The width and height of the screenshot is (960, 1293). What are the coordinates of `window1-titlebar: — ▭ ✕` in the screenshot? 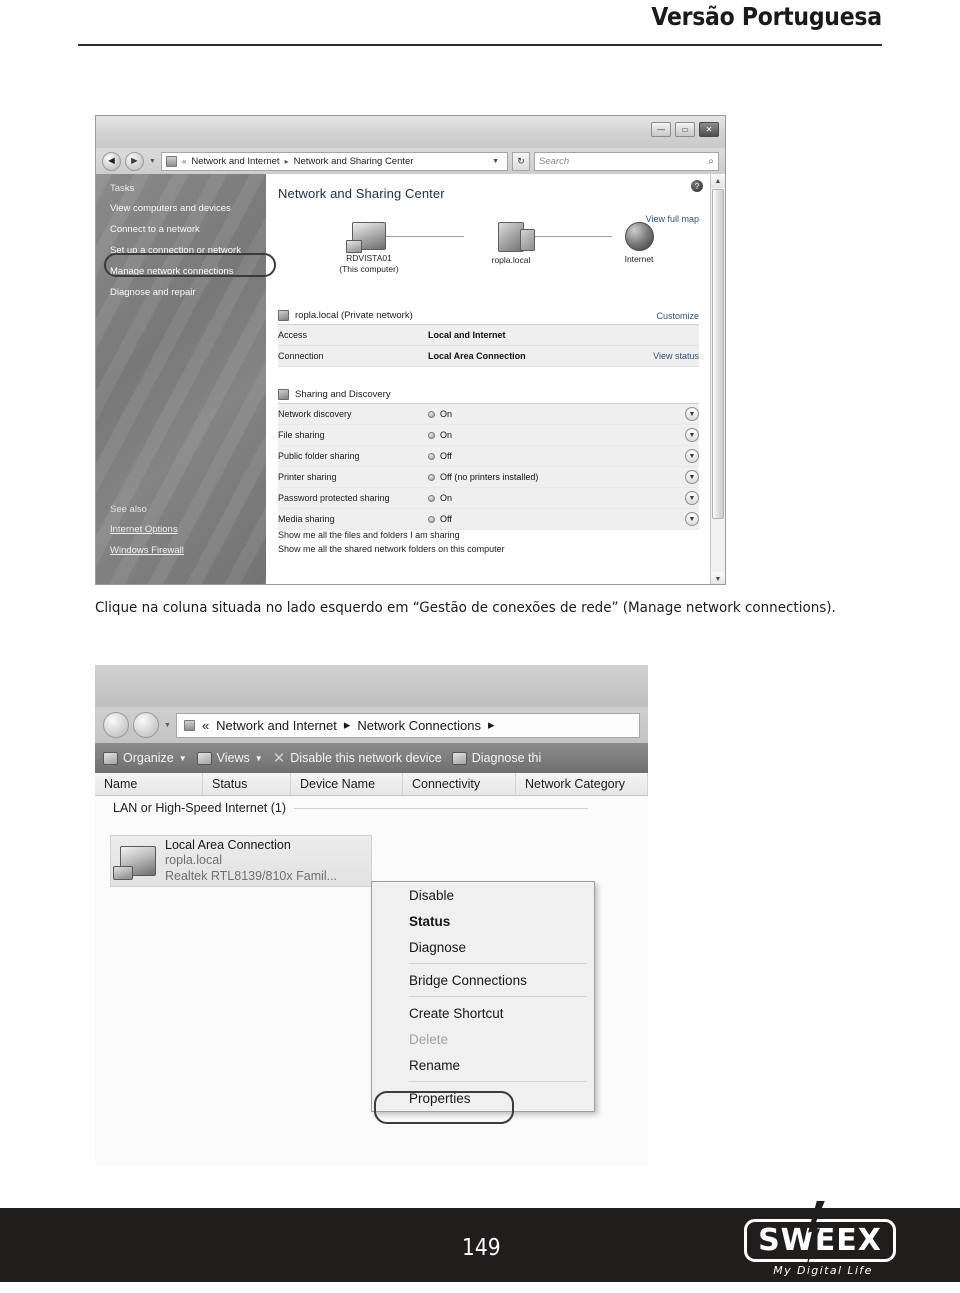 It's located at (410, 132).